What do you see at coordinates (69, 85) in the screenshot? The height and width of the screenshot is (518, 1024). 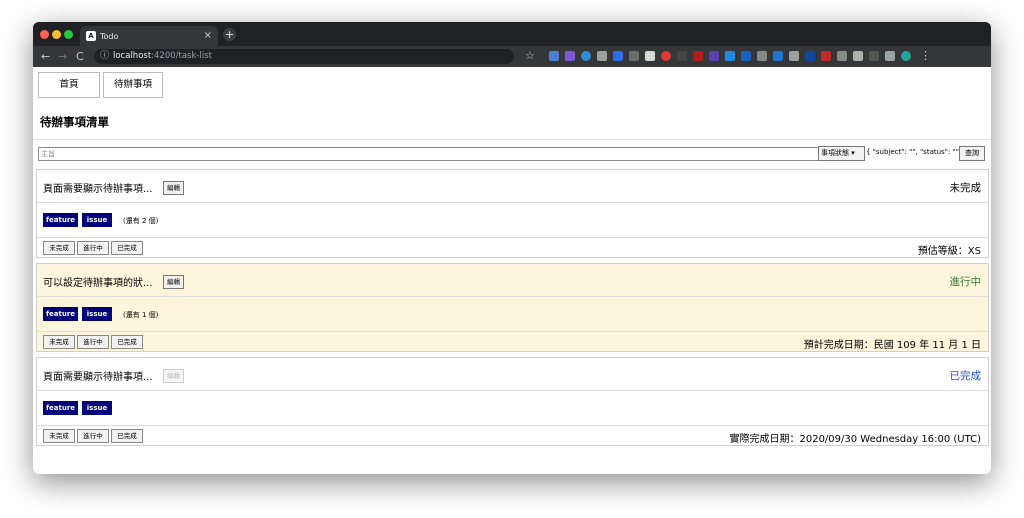 I see `nav-home-button: 首頁` at bounding box center [69, 85].